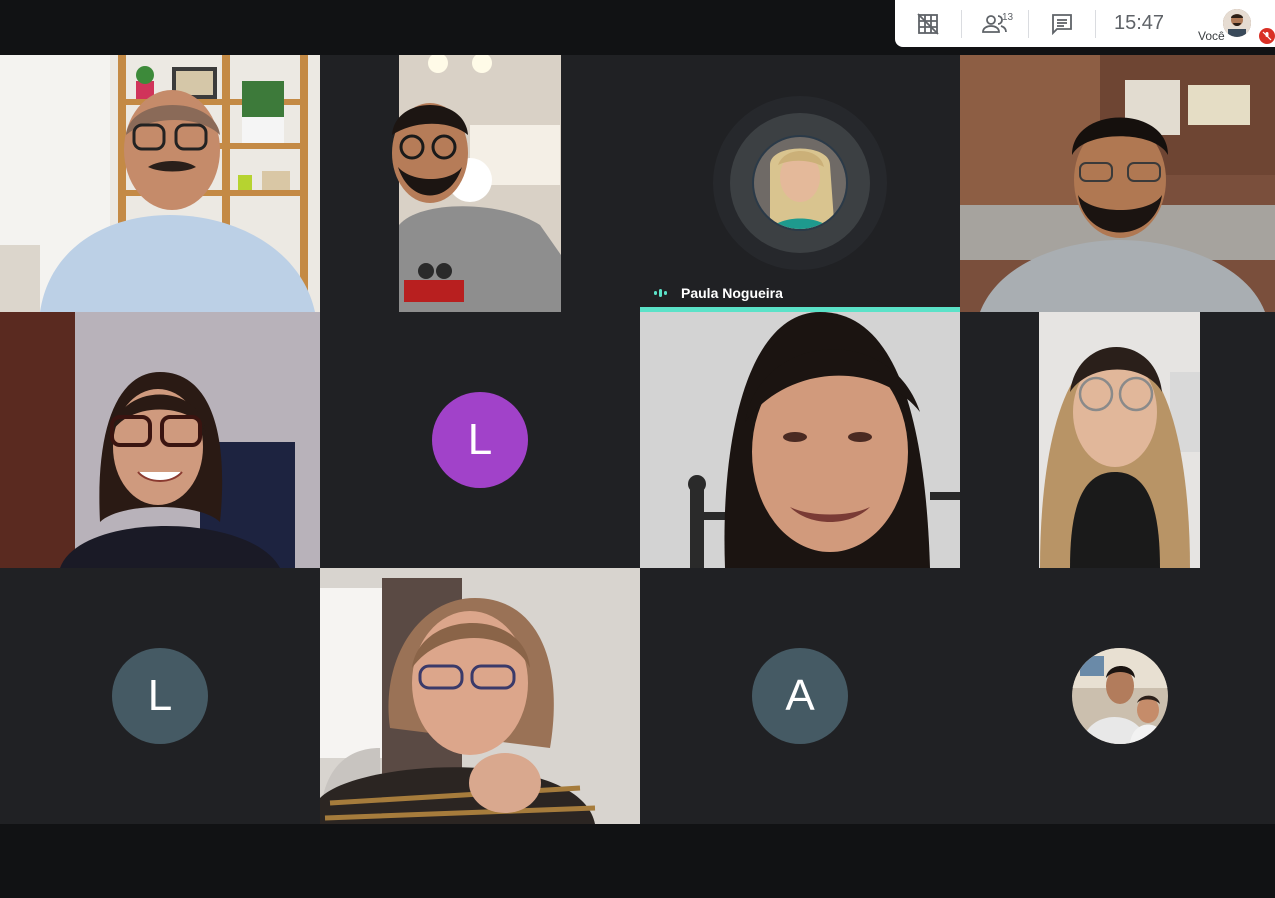  I want to click on self-view: Você, so click(1235, 23).